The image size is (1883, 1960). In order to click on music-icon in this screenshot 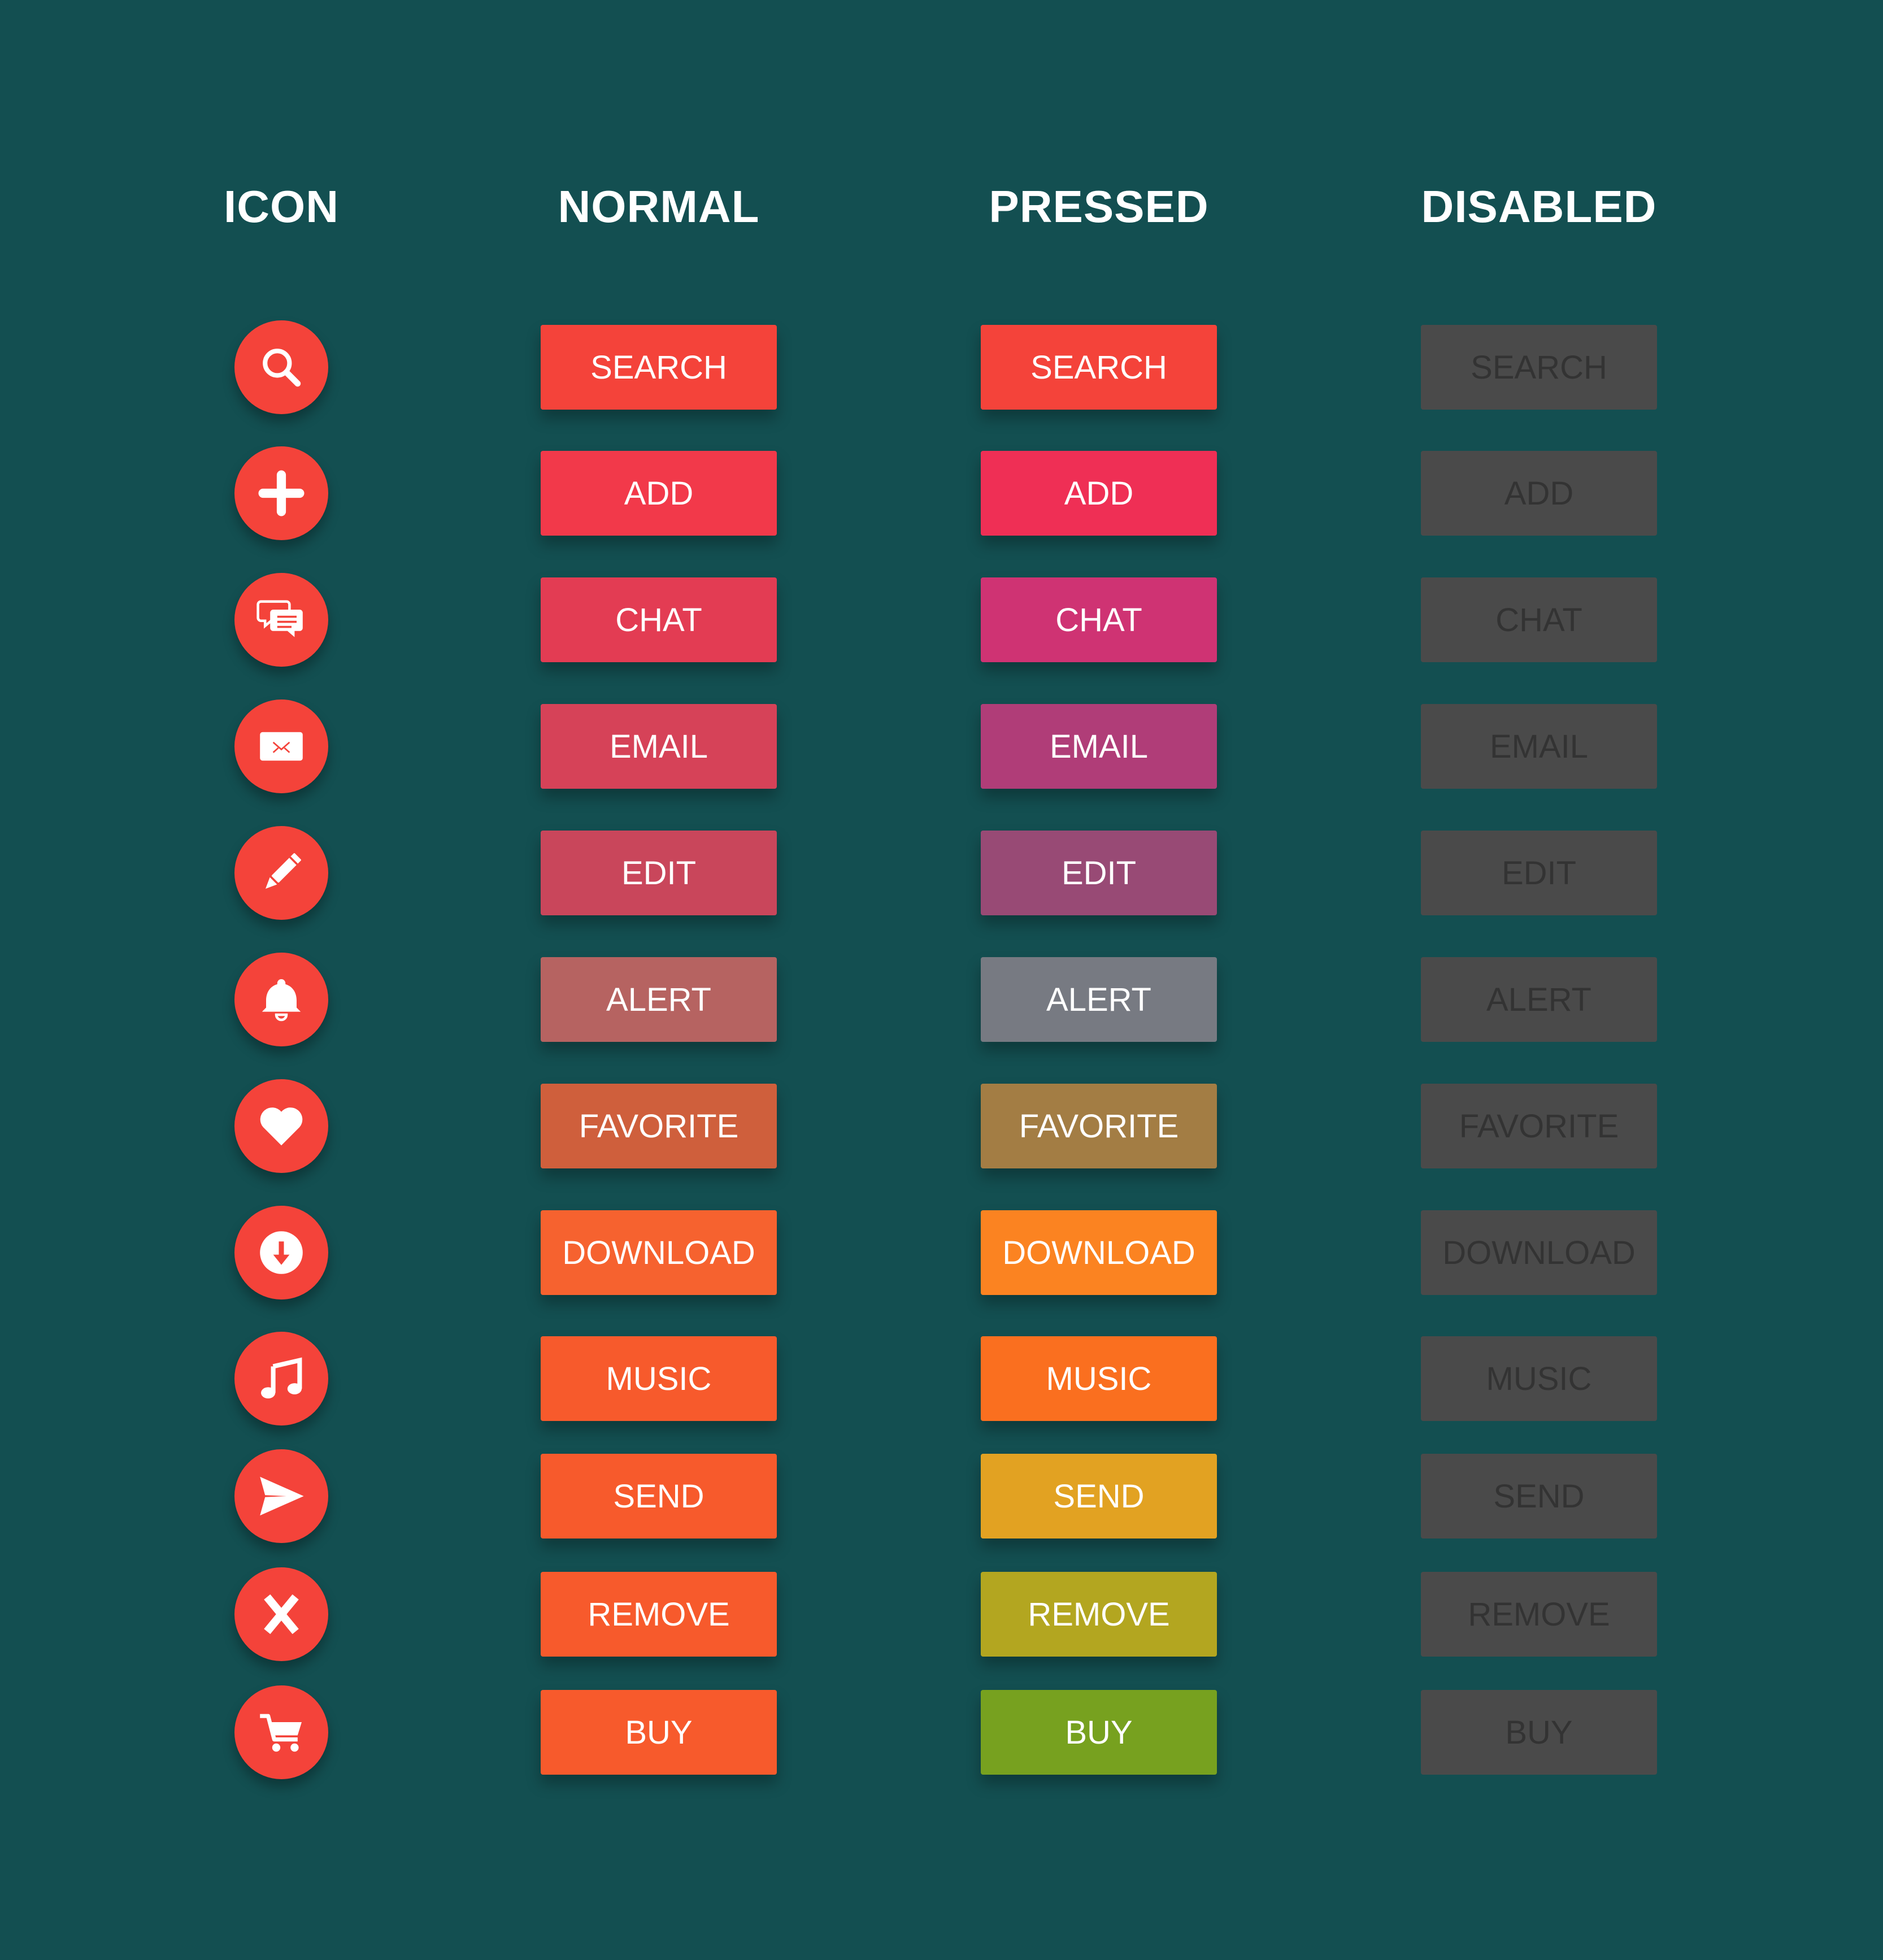, I will do `click(281, 1378)`.